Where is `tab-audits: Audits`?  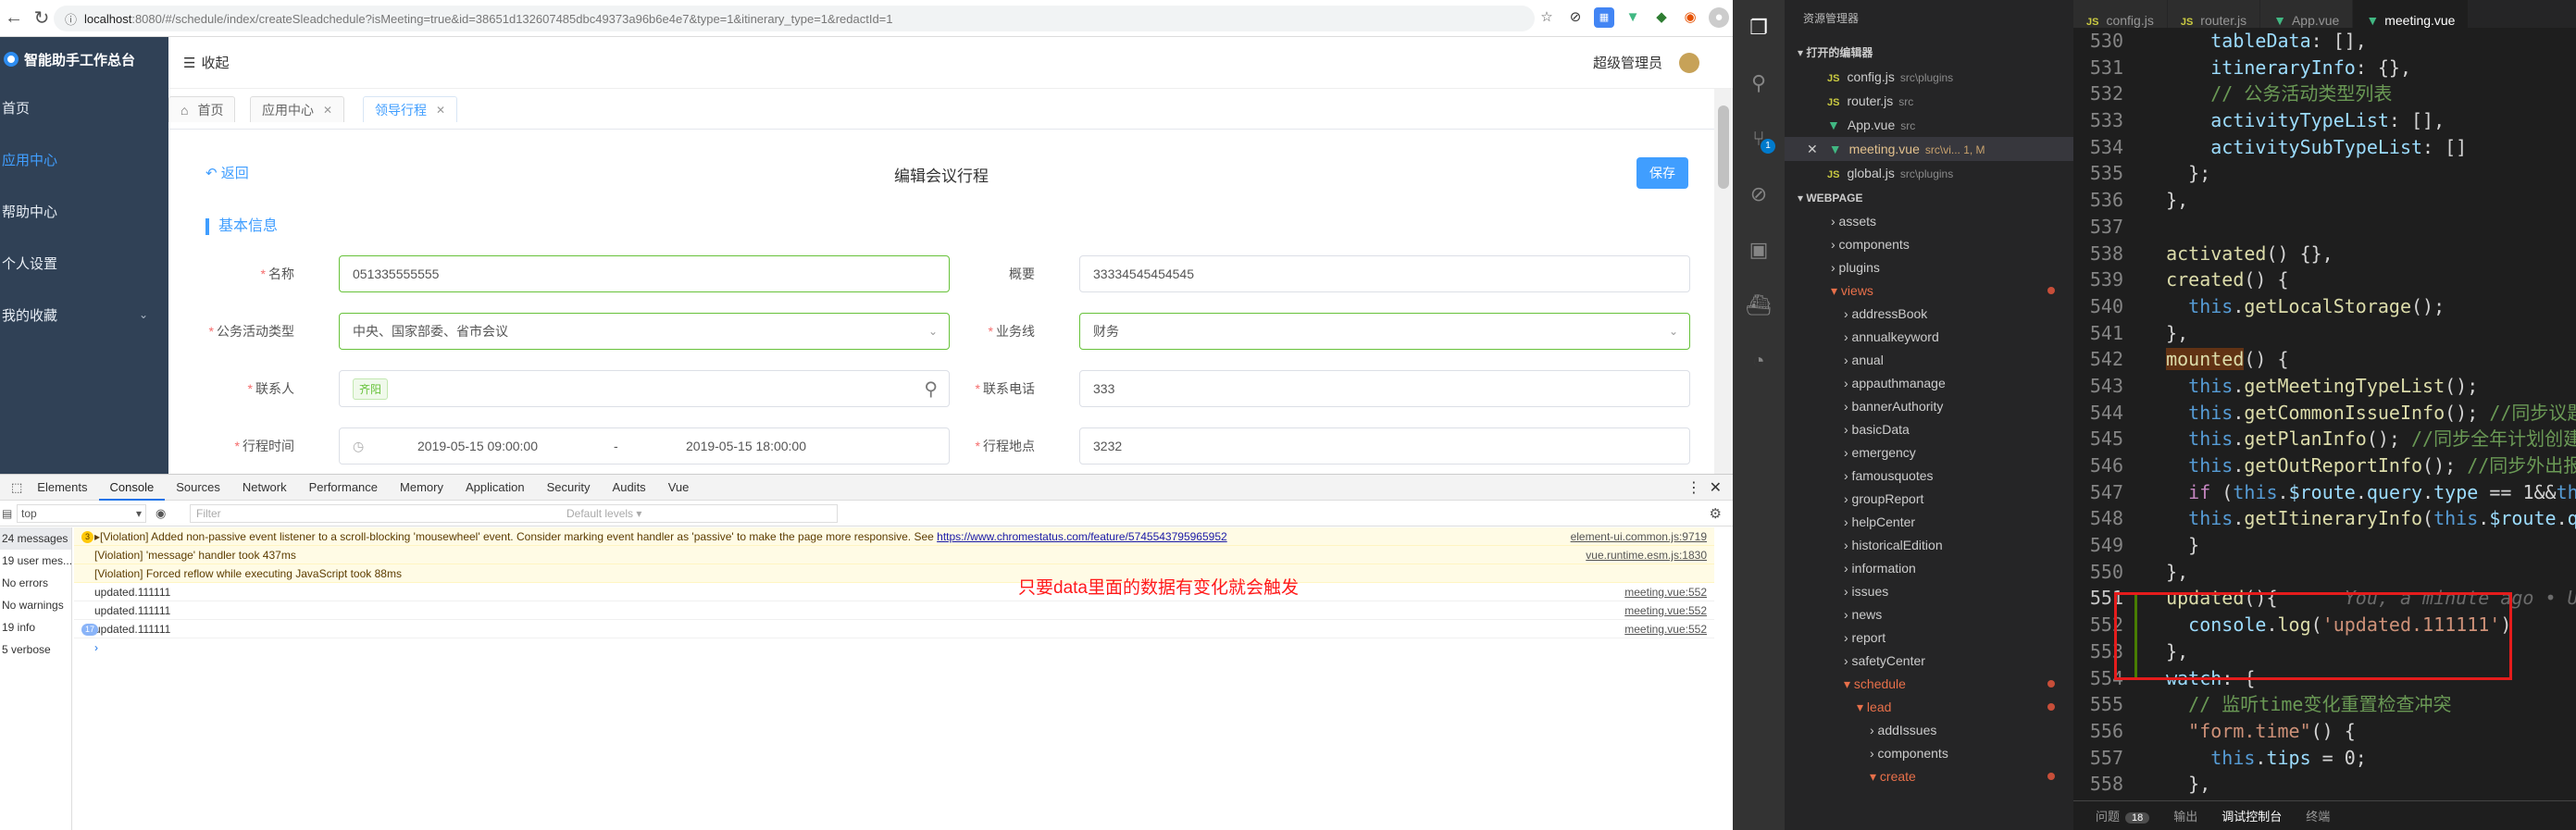
tab-audits: Audits is located at coordinates (629, 488).